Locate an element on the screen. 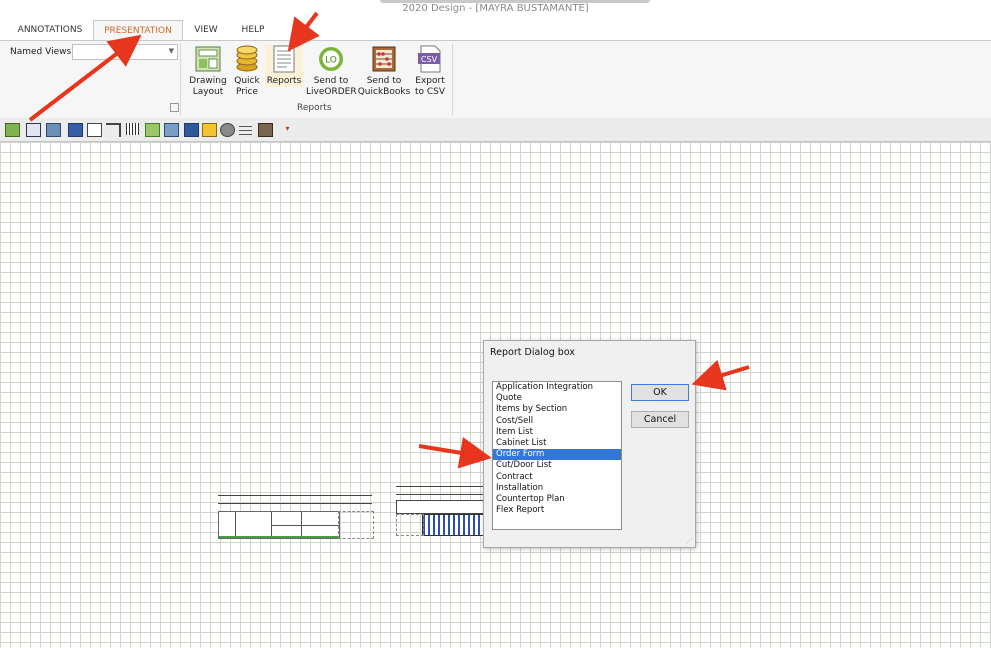 The image size is (991, 648). send-to-quickbooks-label: Send to QuickBooks is located at coordinates (384, 86).